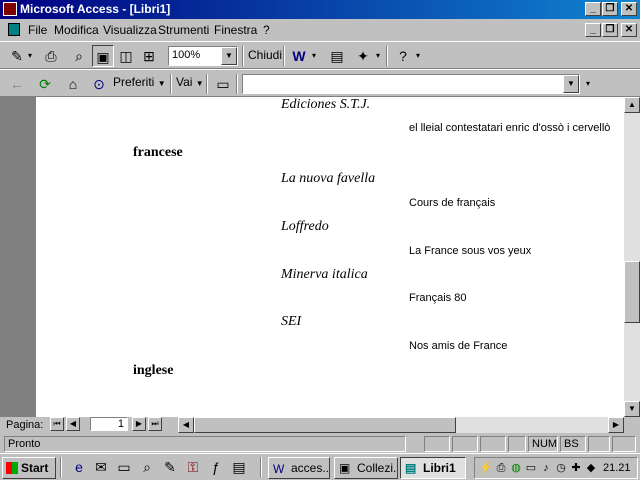  What do you see at coordinates (235, 30) in the screenshot?
I see `menu-finestra: Finestra` at bounding box center [235, 30].